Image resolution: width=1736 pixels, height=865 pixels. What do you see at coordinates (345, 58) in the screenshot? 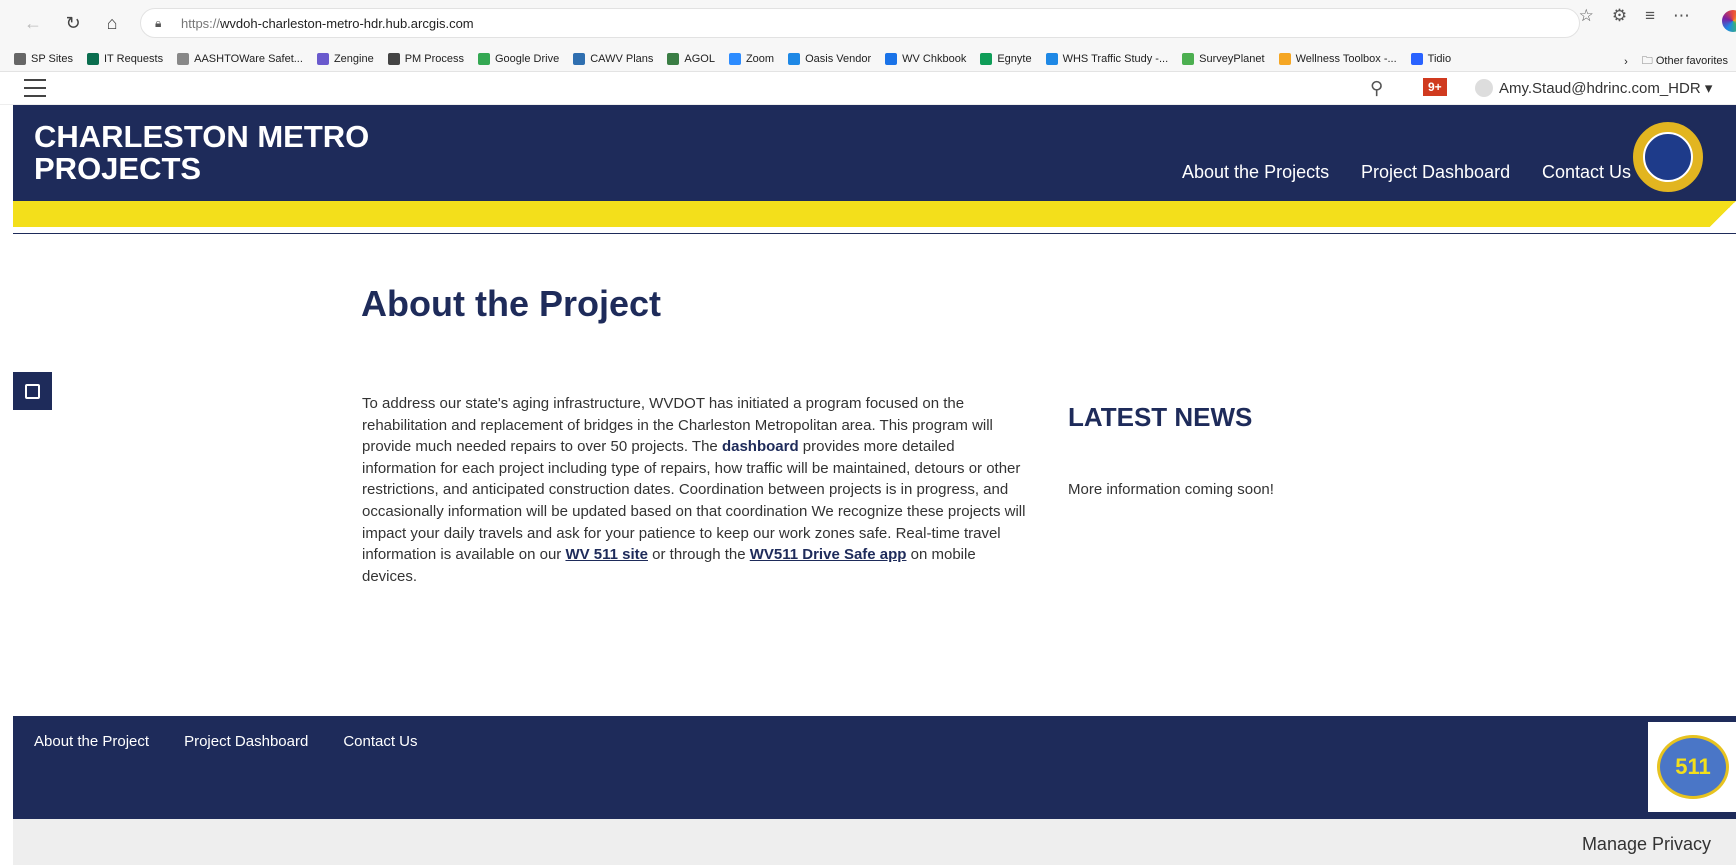
I see `bookmark-item: Zengine` at bounding box center [345, 58].